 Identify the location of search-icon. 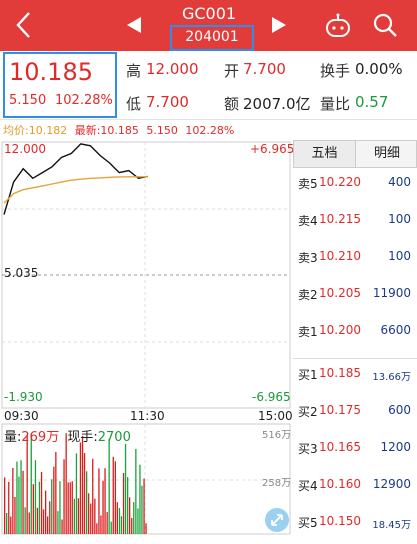
(385, 25).